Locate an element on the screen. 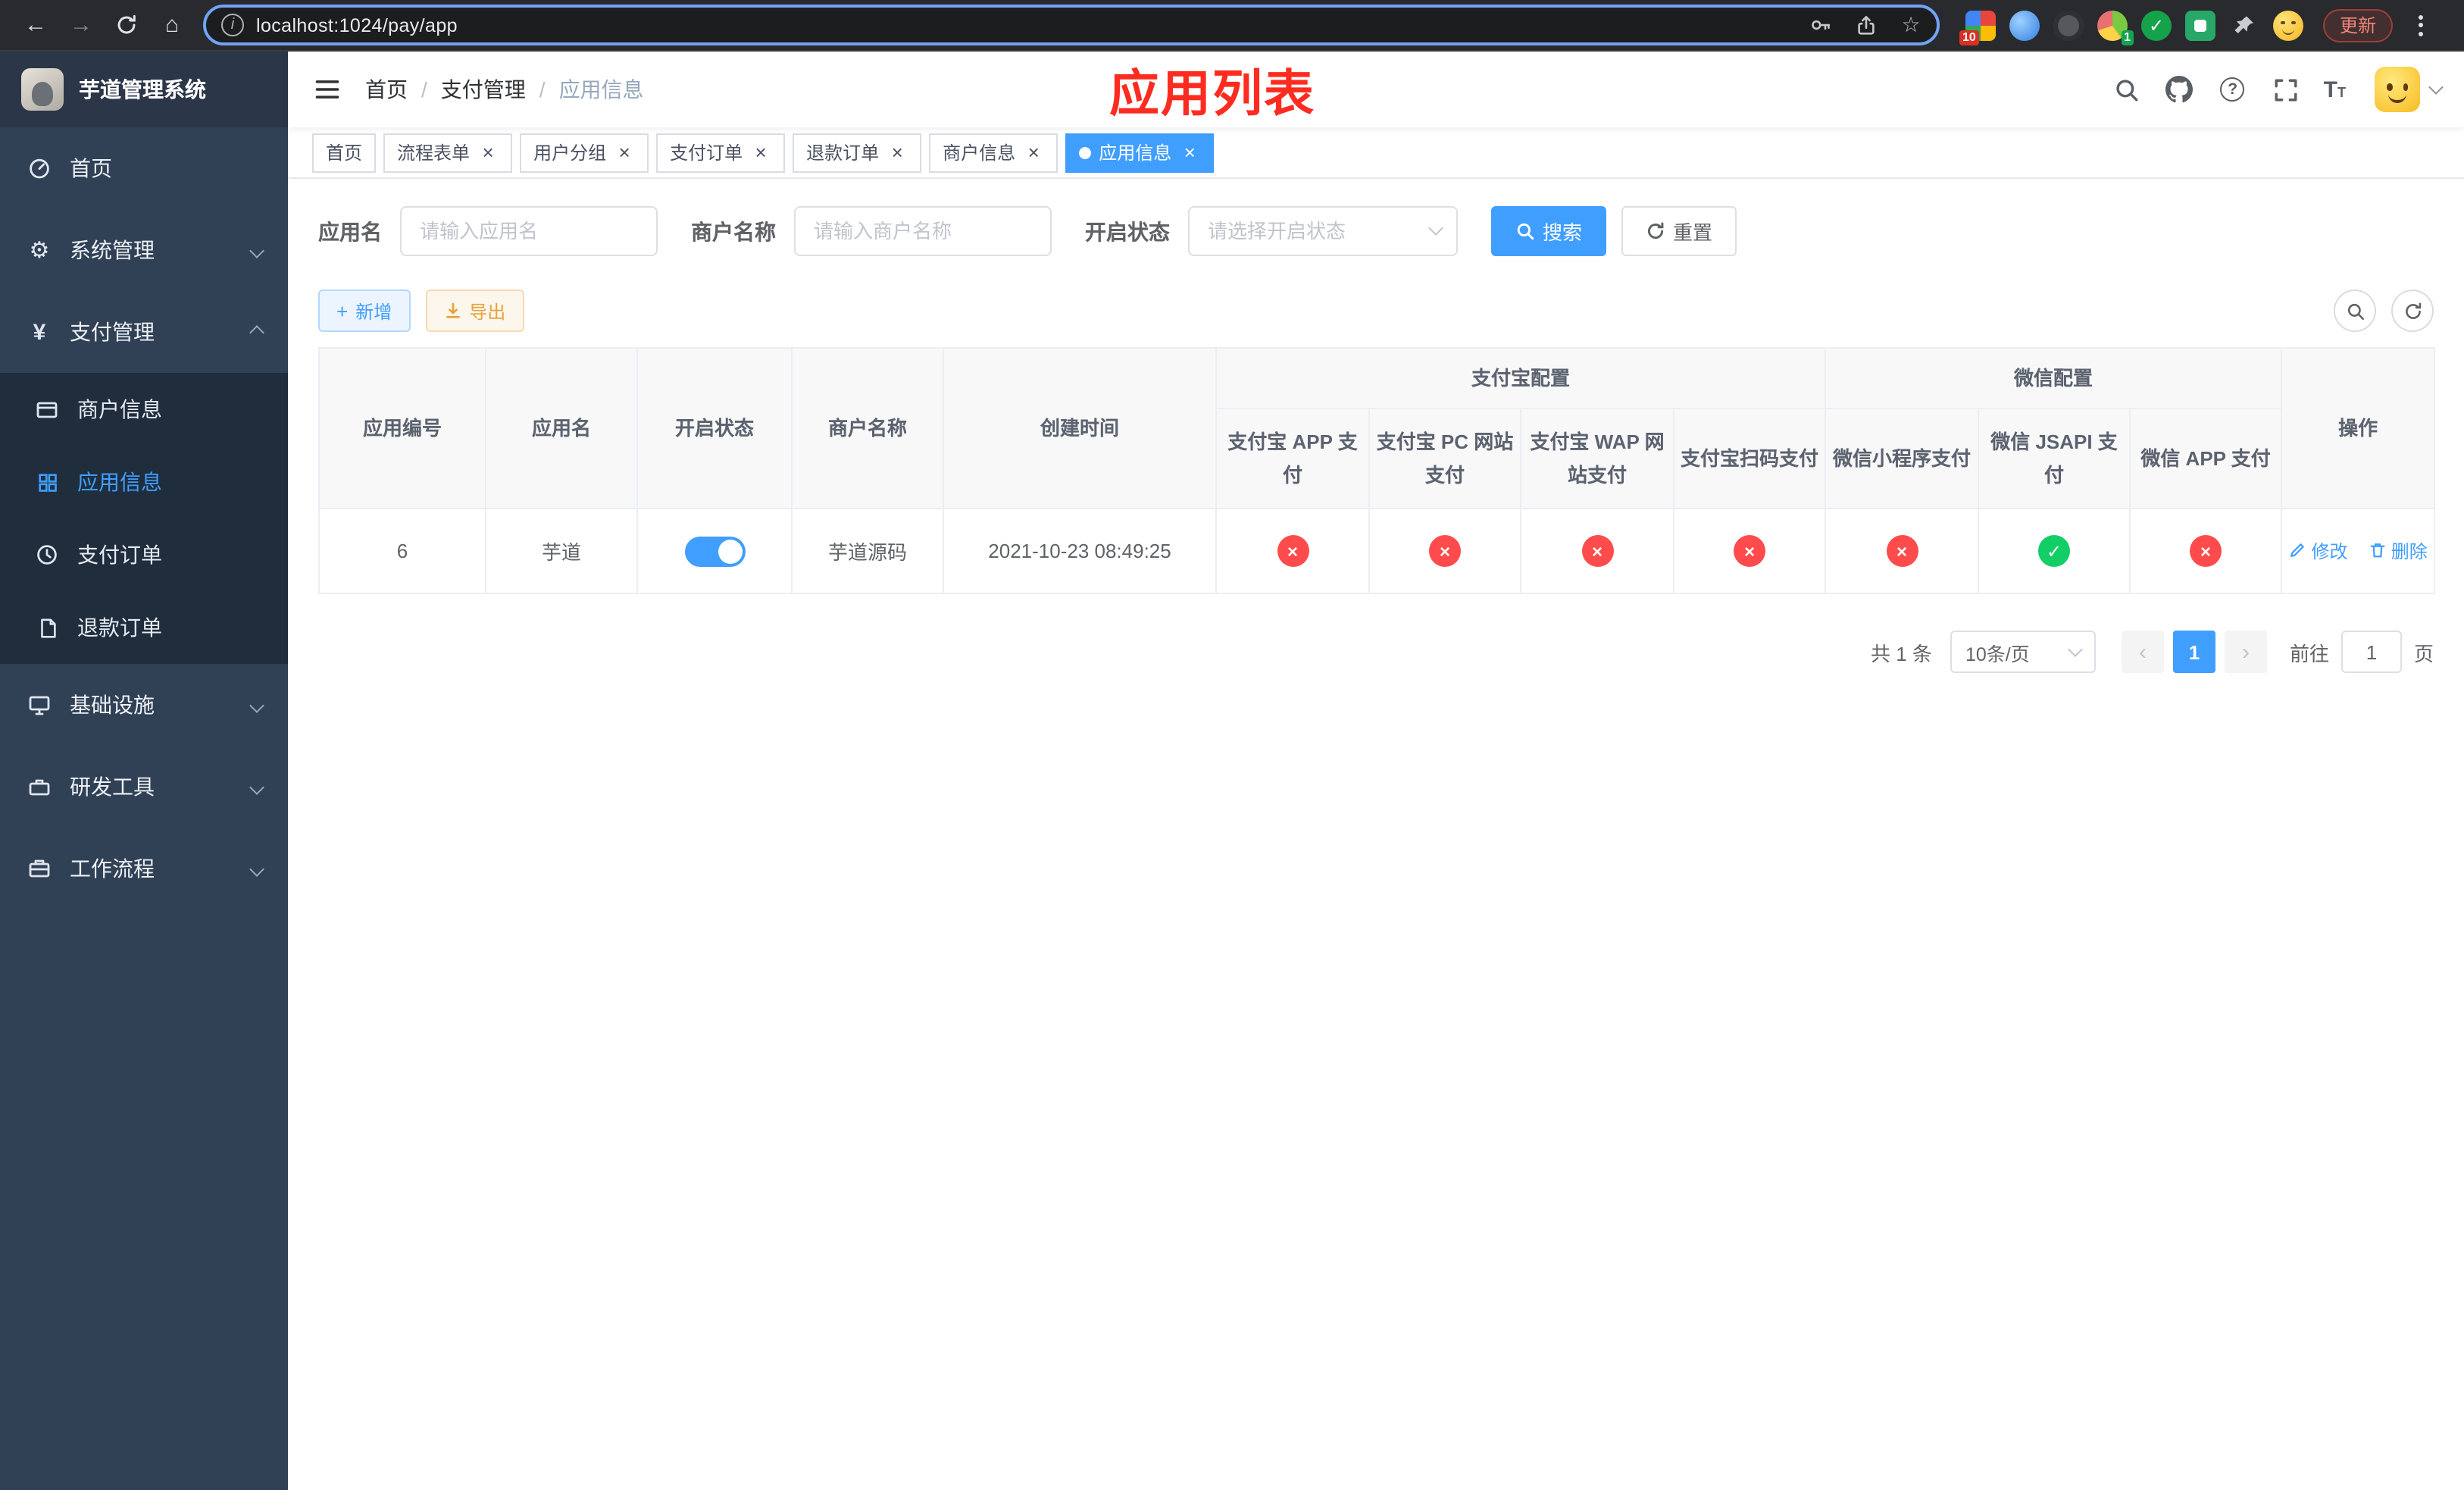 The image size is (2464, 1490). add-button: + 新增 is located at coordinates (364, 311).